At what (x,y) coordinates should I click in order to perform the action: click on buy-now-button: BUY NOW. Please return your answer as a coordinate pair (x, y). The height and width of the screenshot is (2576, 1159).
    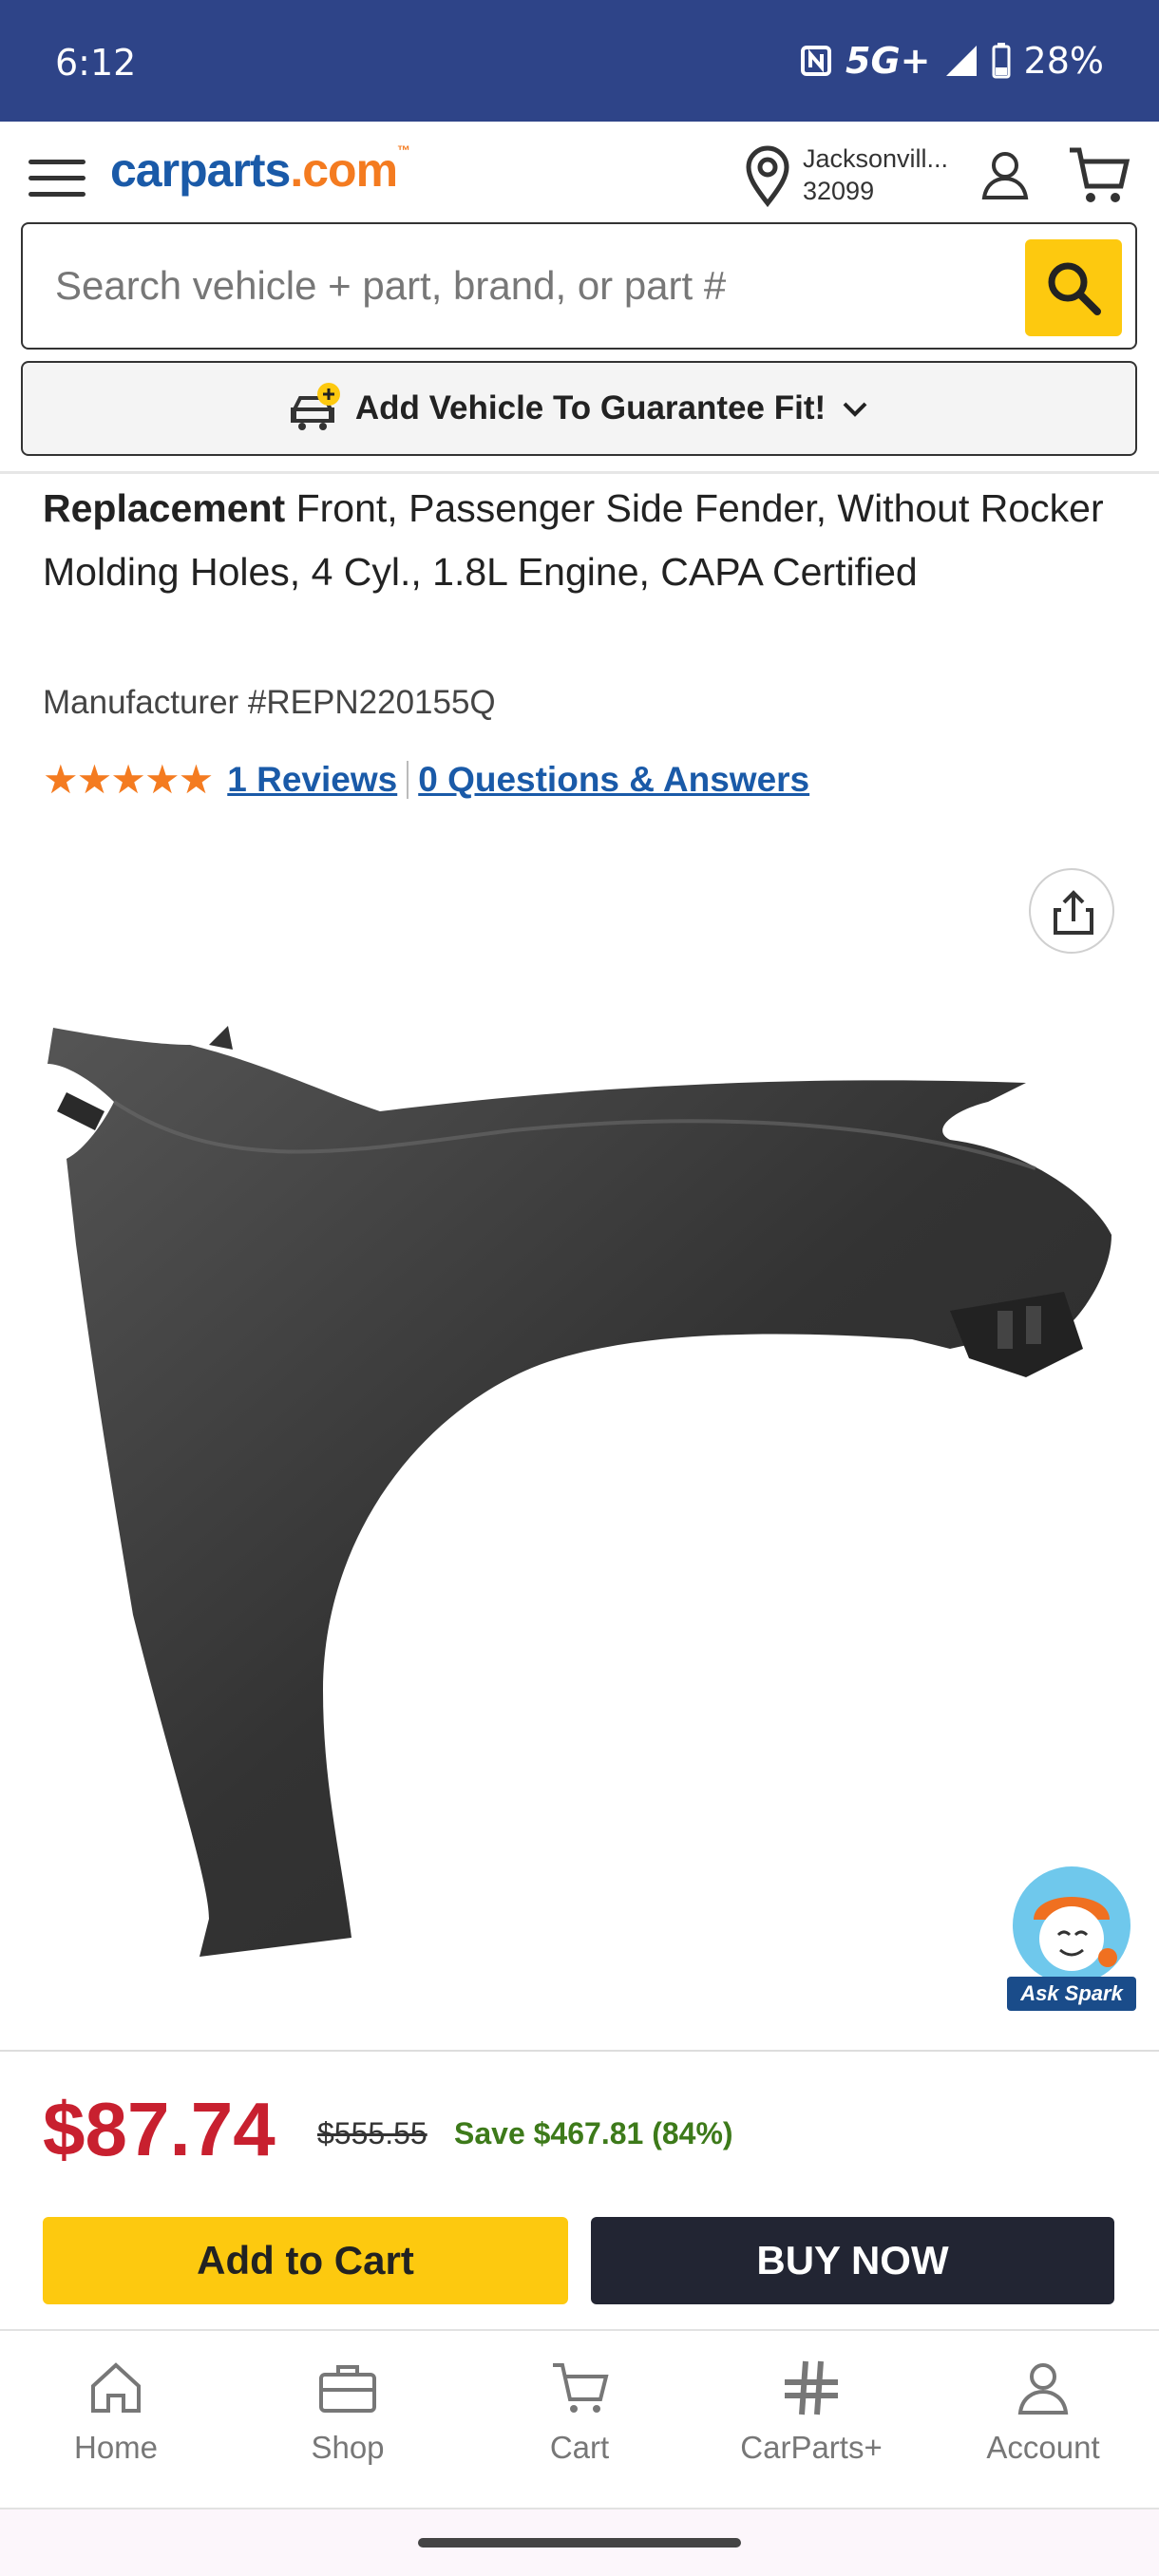
    Looking at the image, I should click on (852, 2260).